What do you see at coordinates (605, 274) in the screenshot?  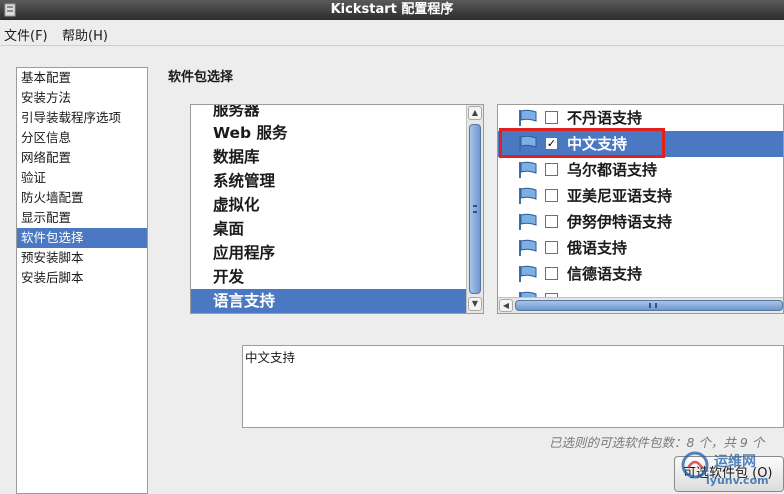 I see `package-label: 信德语支持` at bounding box center [605, 274].